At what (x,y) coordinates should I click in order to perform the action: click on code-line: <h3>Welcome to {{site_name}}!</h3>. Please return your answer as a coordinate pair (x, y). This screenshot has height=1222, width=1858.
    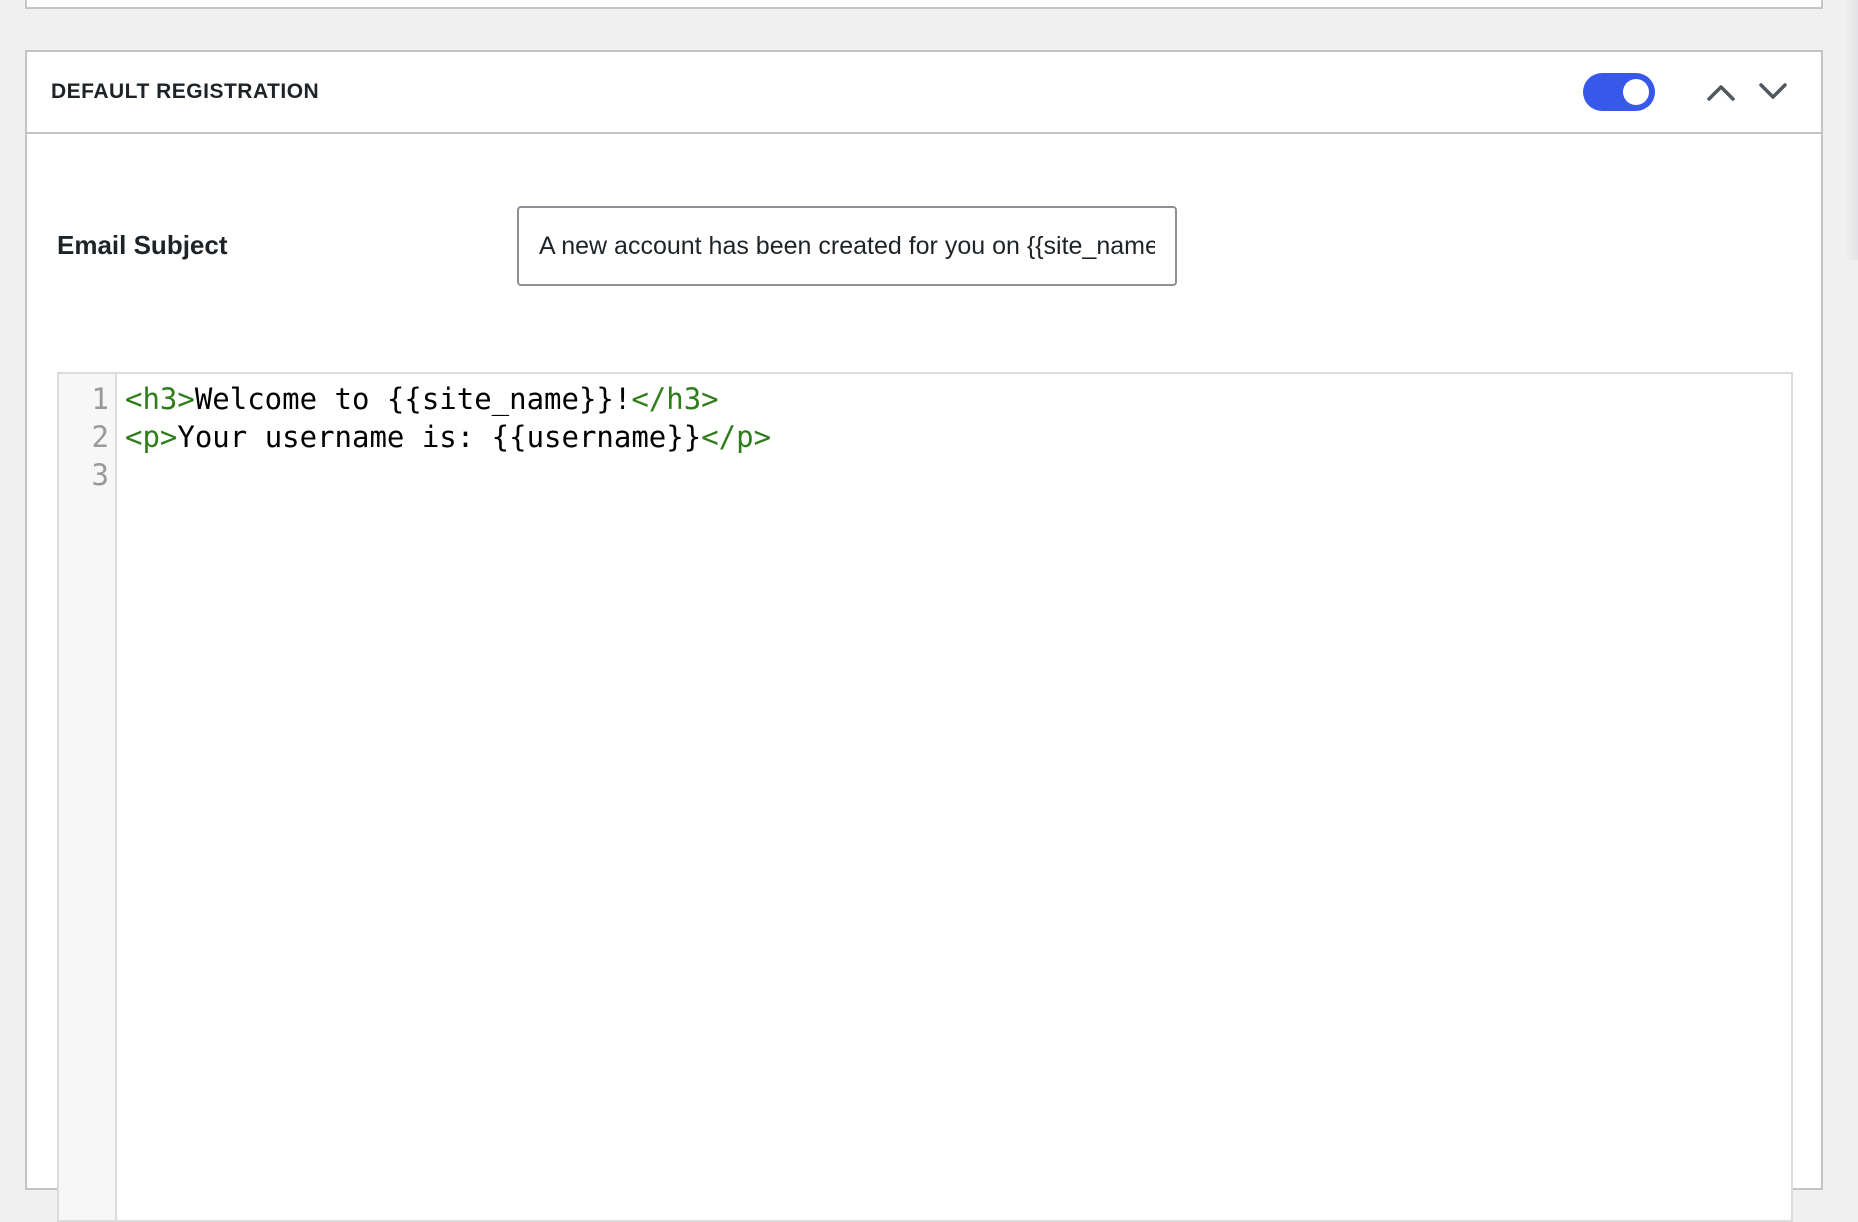
    Looking at the image, I should click on (958, 399).